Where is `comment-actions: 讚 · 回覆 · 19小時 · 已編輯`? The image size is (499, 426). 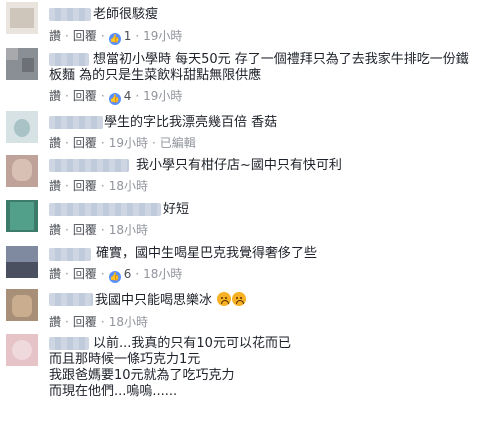 comment-actions: 讚 · 回覆 · 19小時 · 已編輯 is located at coordinates (122, 143).